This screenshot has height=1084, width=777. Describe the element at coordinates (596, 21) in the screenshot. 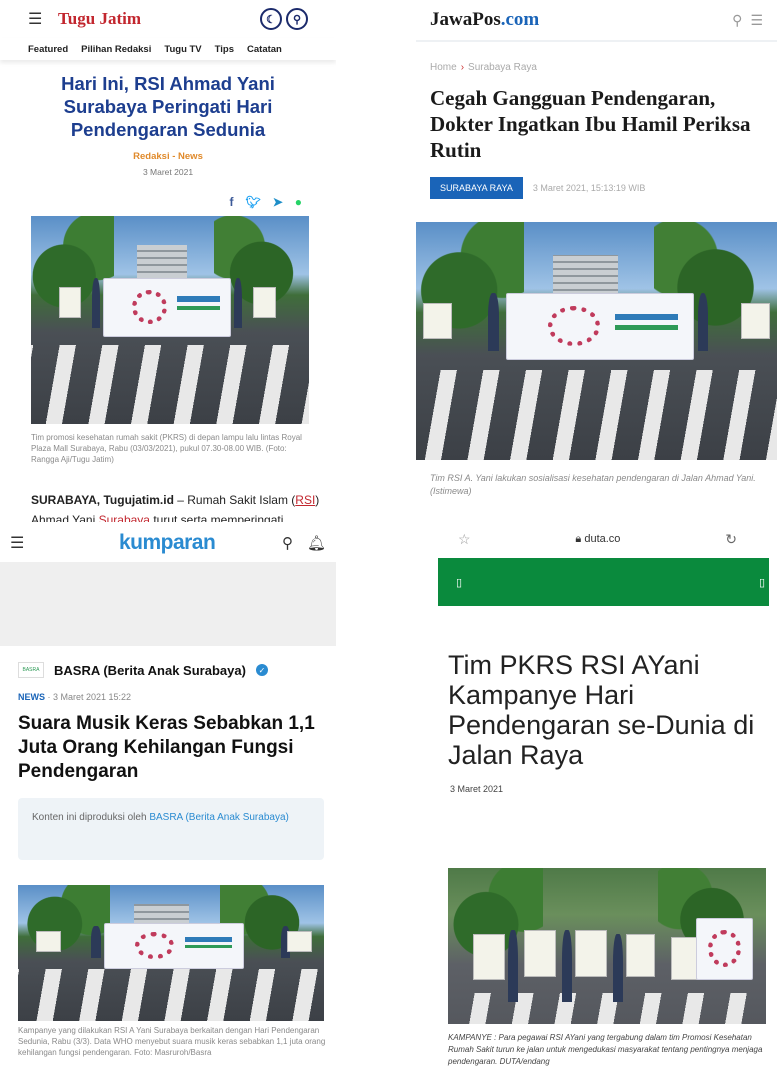

I see `jawapos-header: JawaPos.com ⚲ ☰` at that location.